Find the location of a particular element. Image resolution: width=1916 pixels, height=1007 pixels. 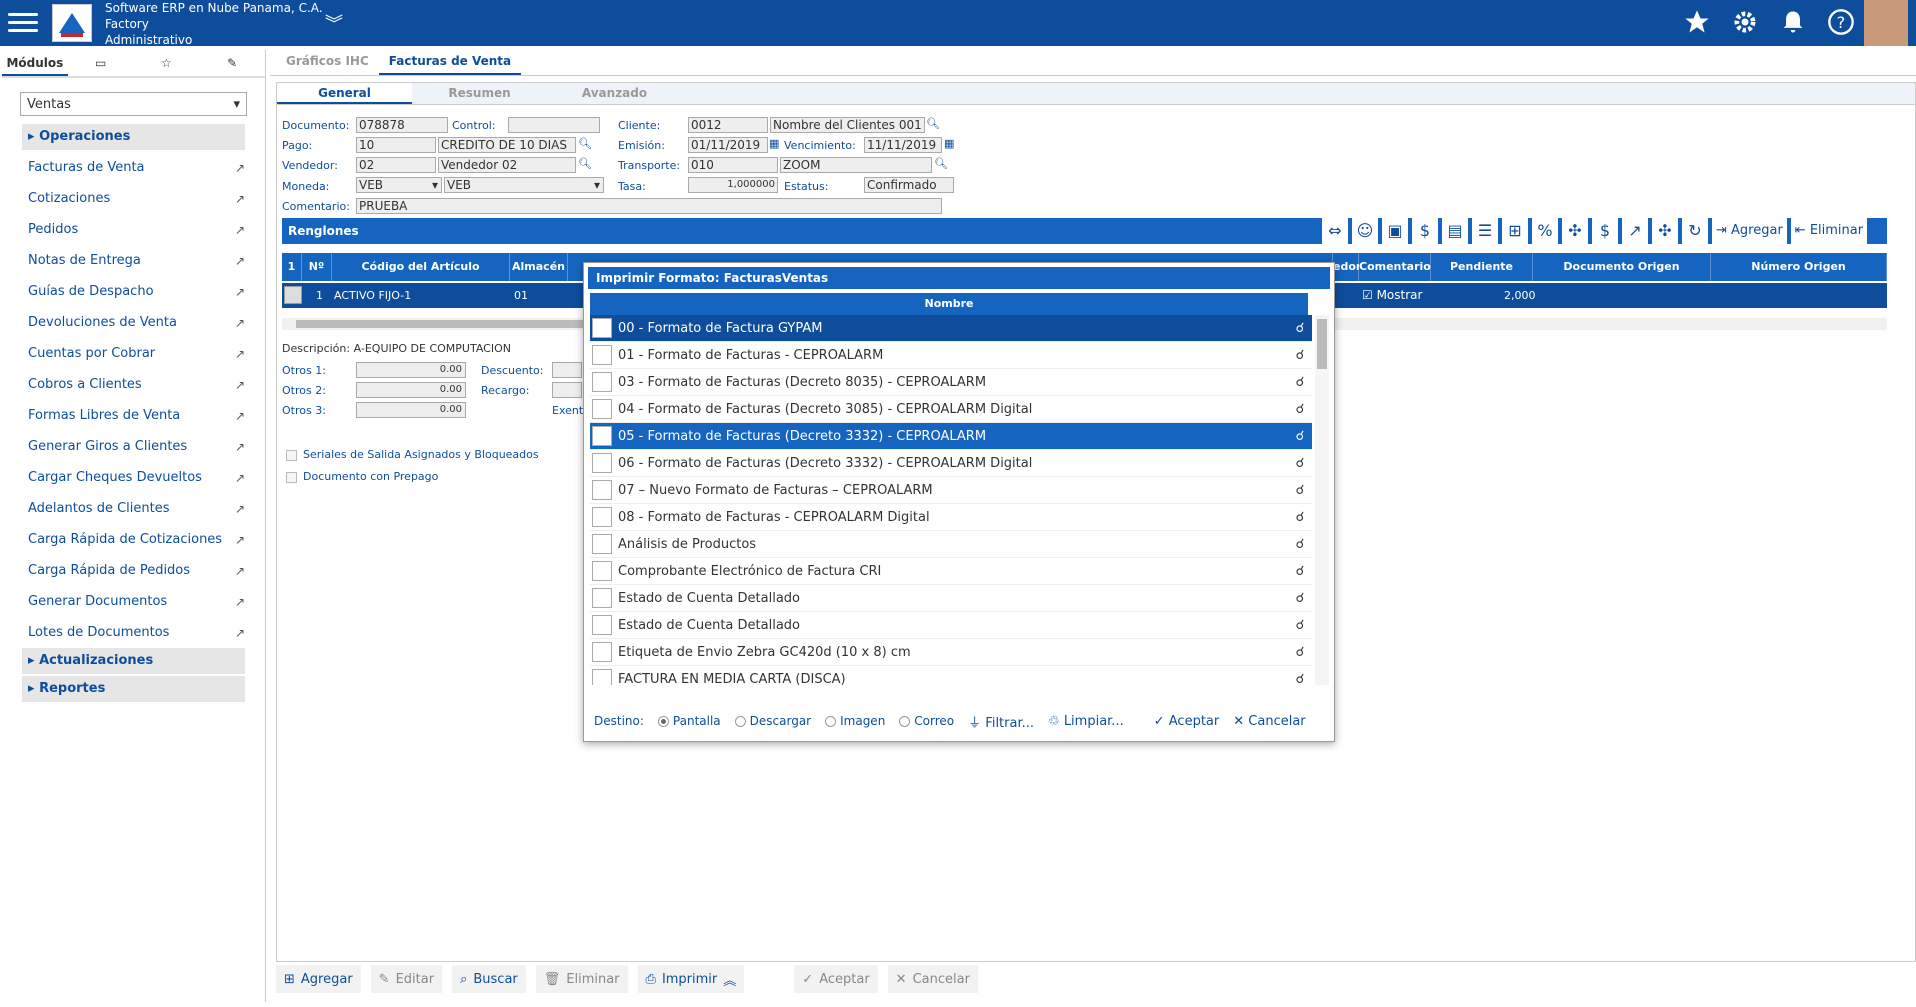

eliminar-button: 🗑︎ Eliminar is located at coordinates (581, 979).